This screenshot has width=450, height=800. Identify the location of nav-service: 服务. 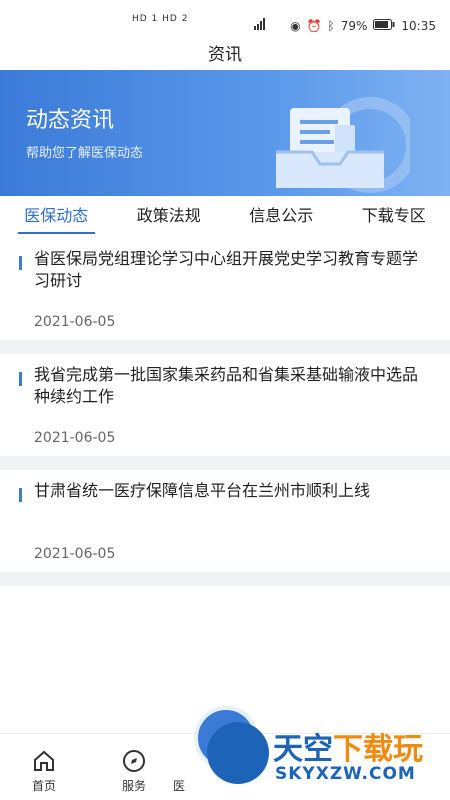
(134, 771).